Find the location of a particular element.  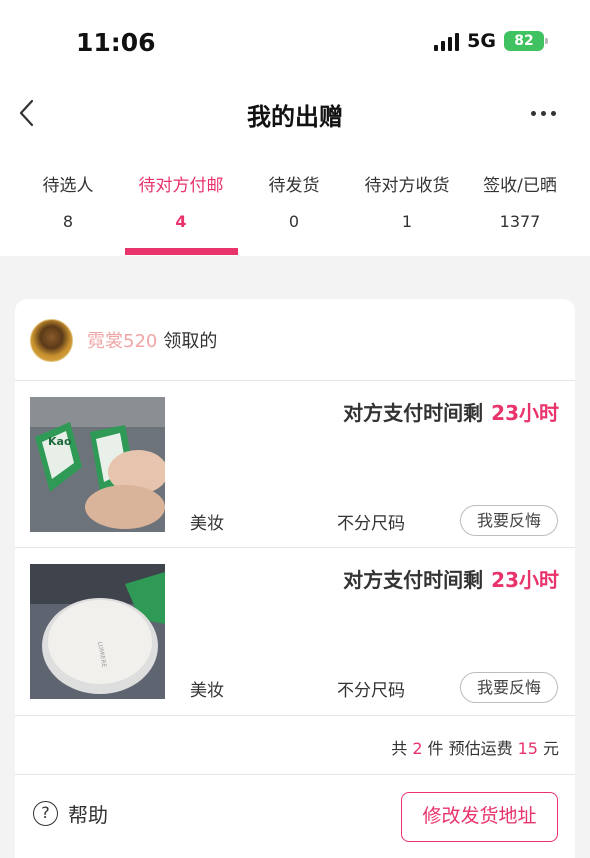

avatar is located at coordinates (51, 340).